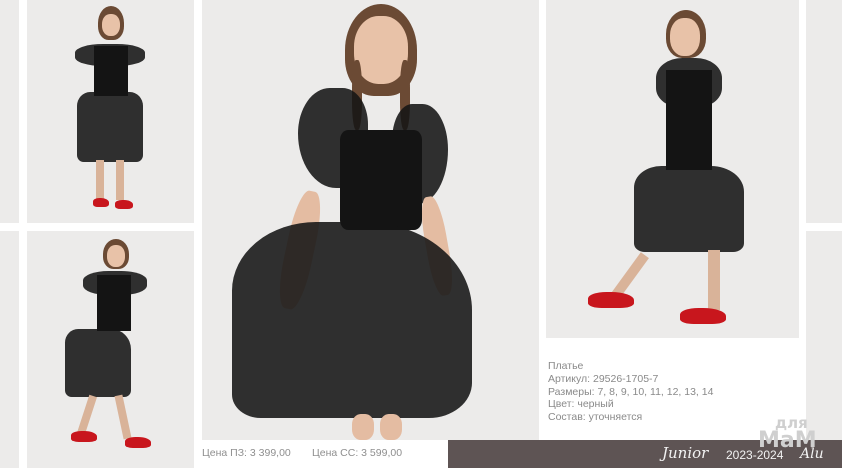  What do you see at coordinates (603, 378) in the screenshot?
I see `product-article: Артикул: 29526-1705-7` at bounding box center [603, 378].